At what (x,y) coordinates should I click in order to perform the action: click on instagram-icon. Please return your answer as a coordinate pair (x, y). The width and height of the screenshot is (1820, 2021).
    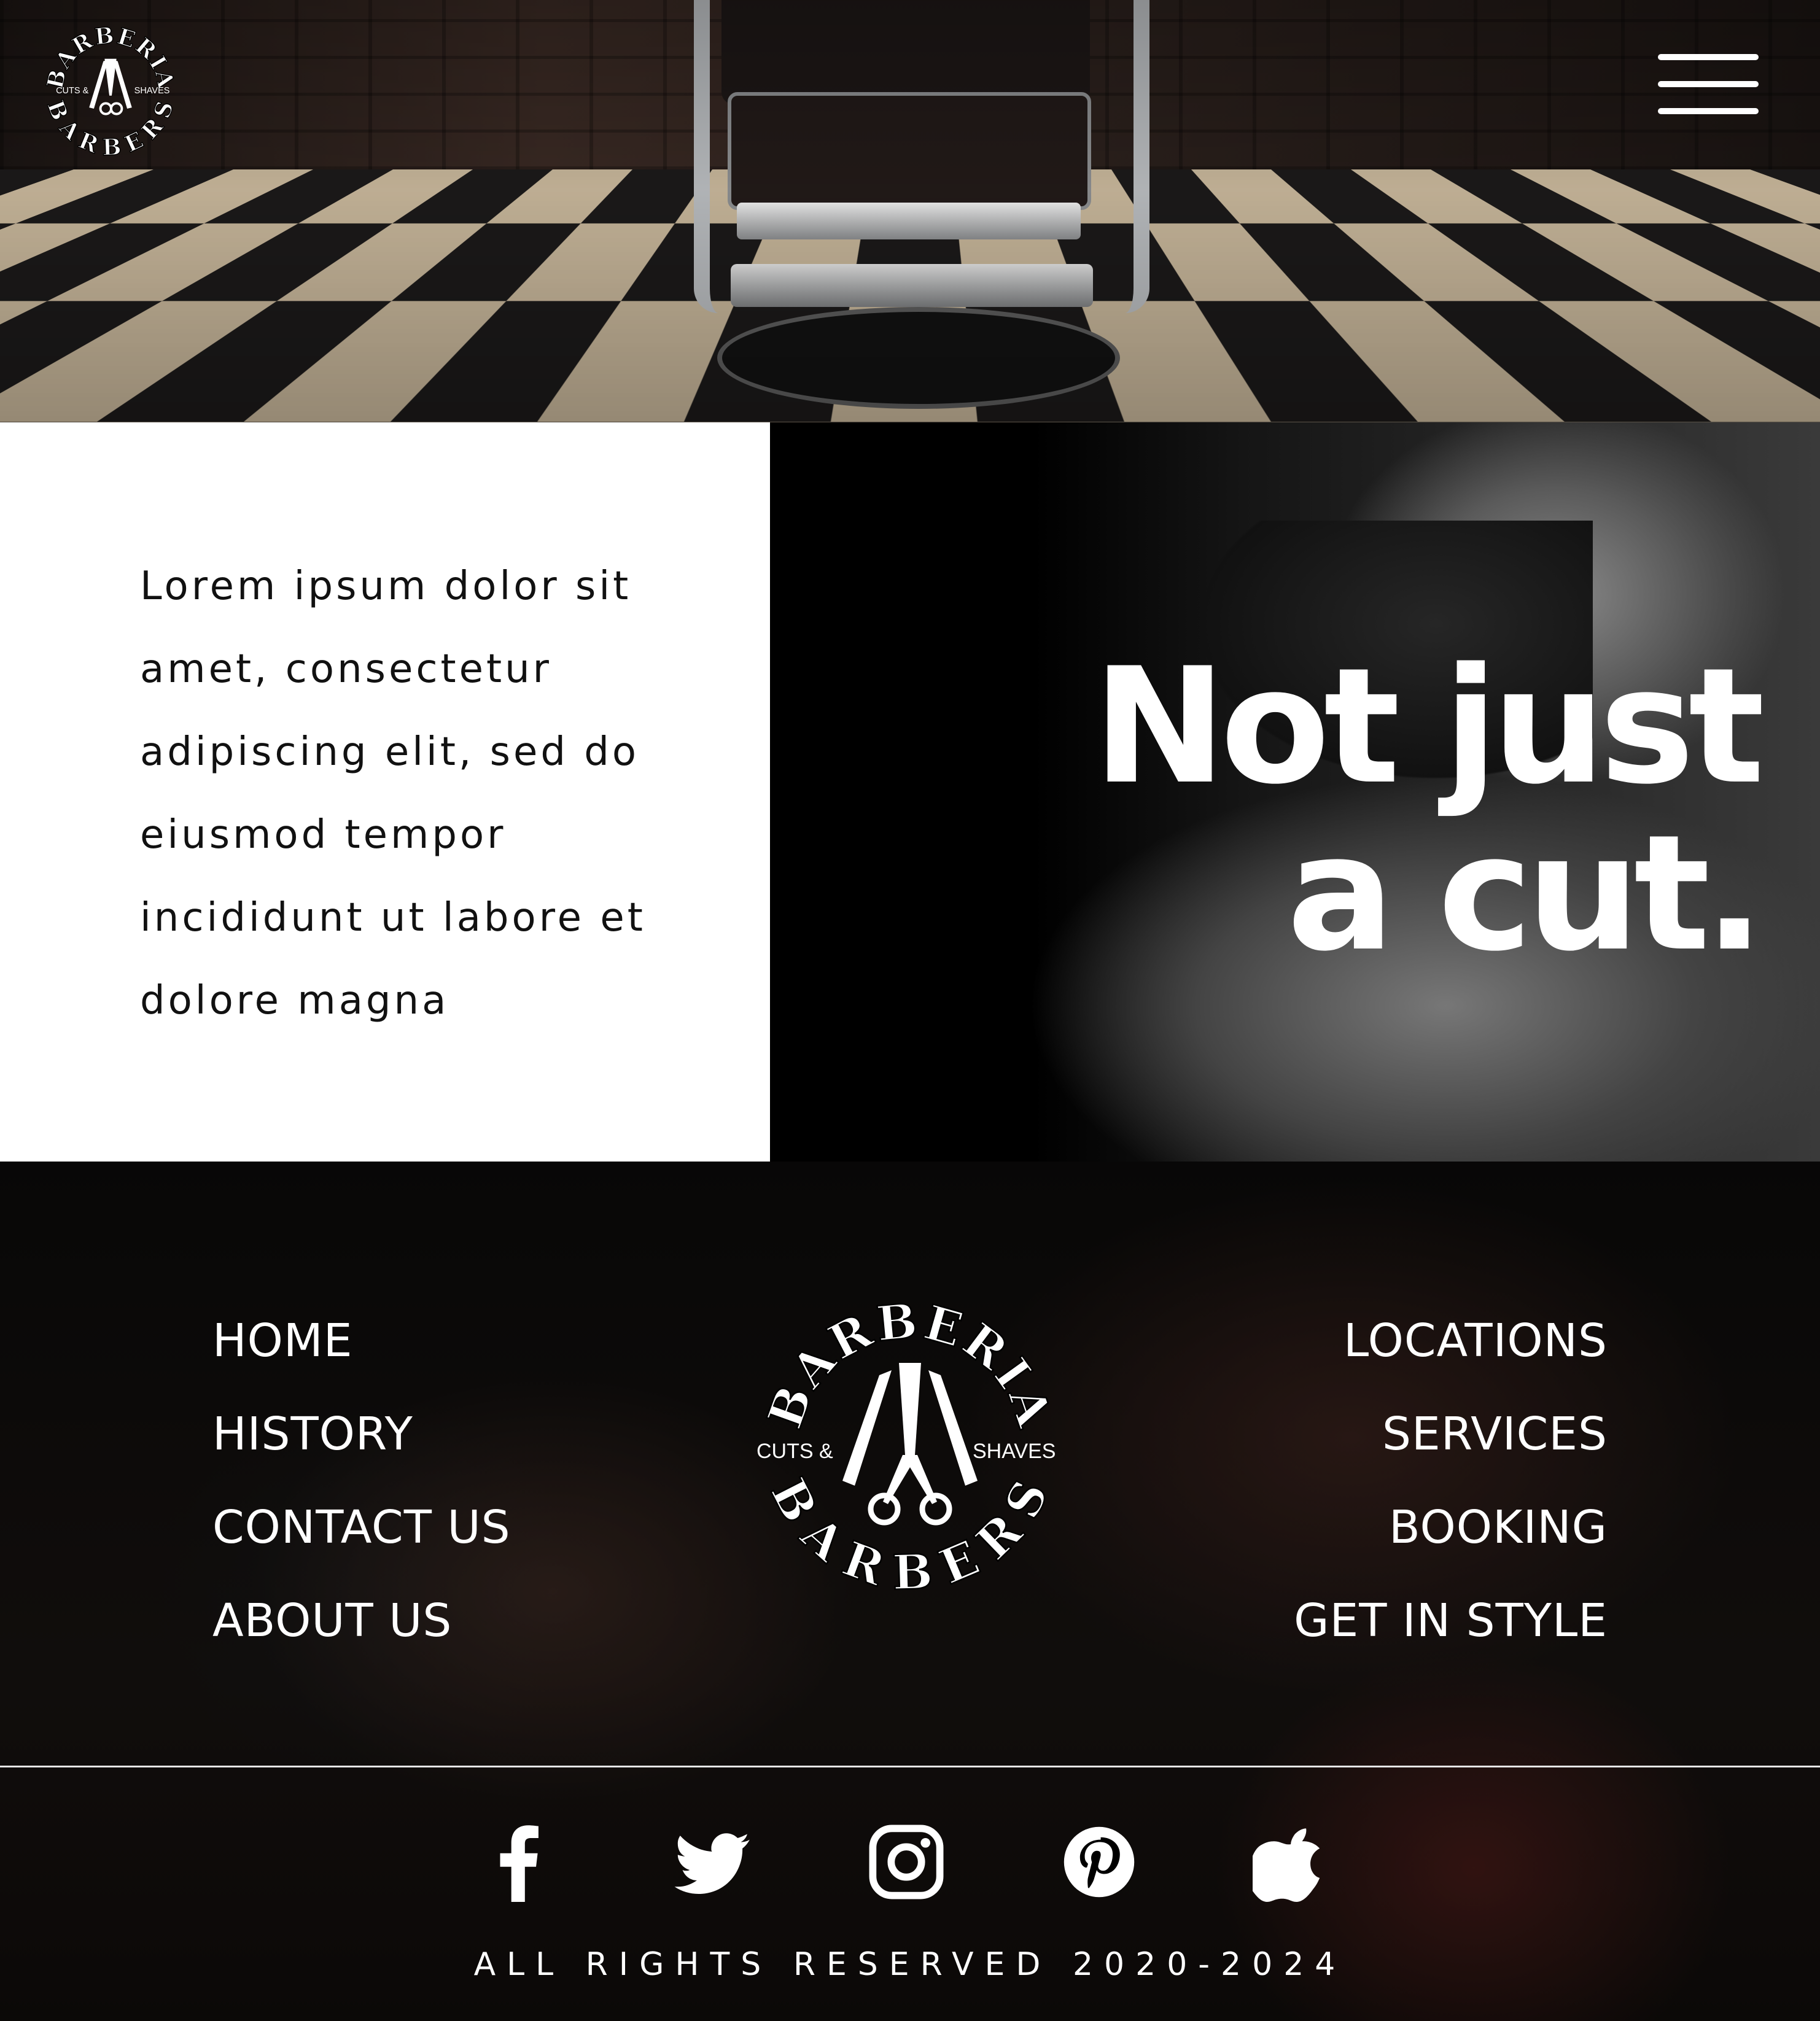
    Looking at the image, I should click on (906, 1862).